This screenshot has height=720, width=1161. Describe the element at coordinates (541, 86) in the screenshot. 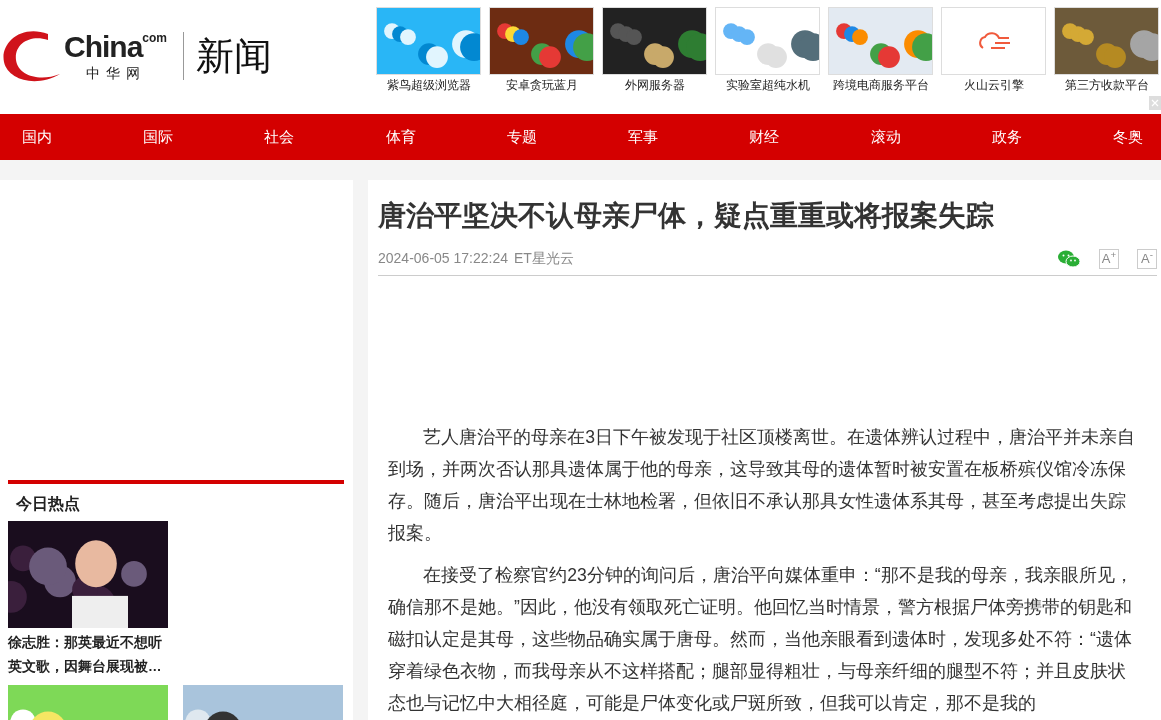

I see `ad-link: 安卓贪玩蓝月` at that location.